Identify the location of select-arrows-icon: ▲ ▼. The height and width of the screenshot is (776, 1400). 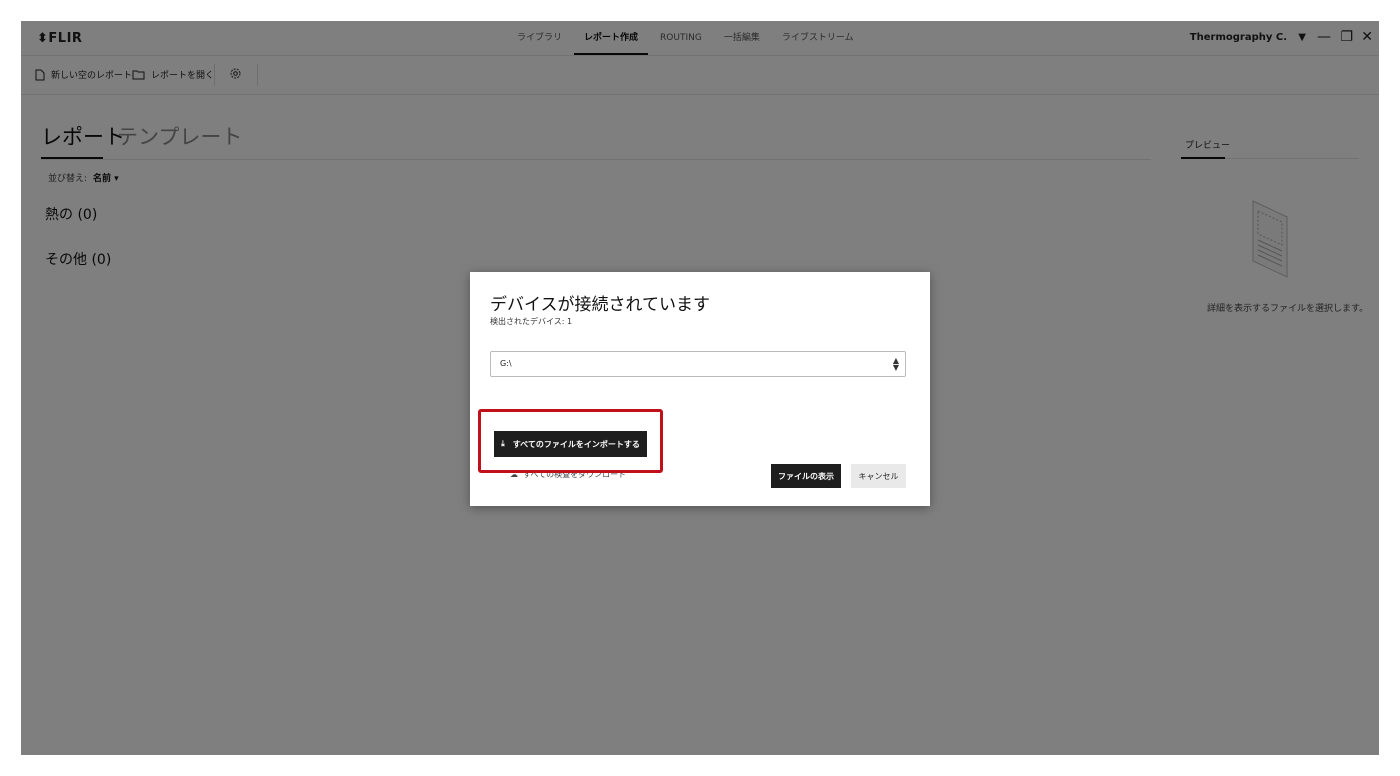
(895, 364).